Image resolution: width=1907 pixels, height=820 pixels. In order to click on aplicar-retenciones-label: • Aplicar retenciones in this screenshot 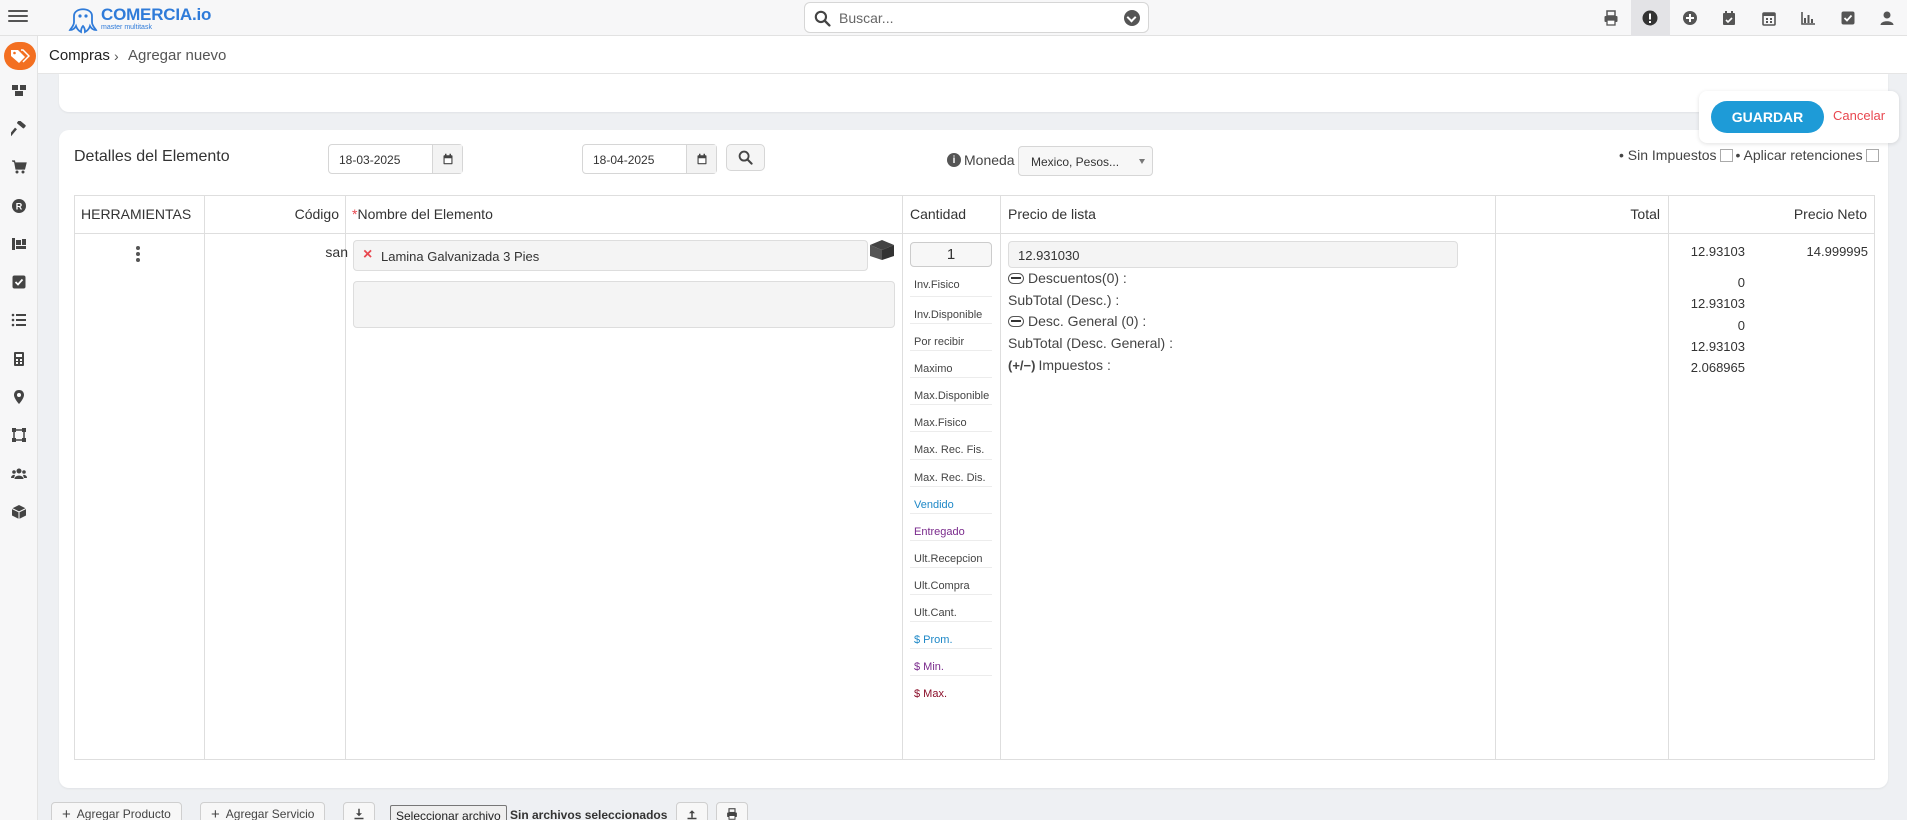, I will do `click(1799, 155)`.